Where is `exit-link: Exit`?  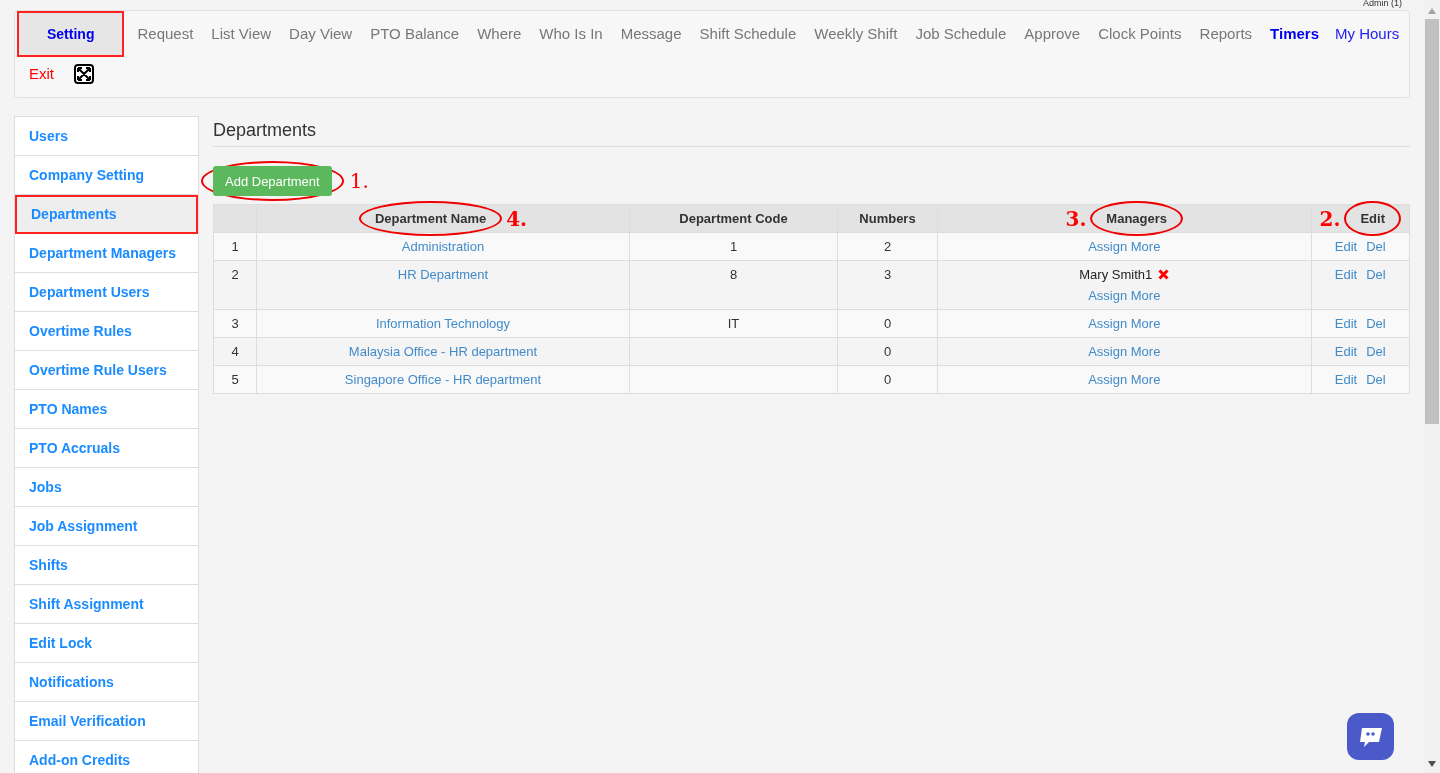 exit-link: Exit is located at coordinates (41, 74).